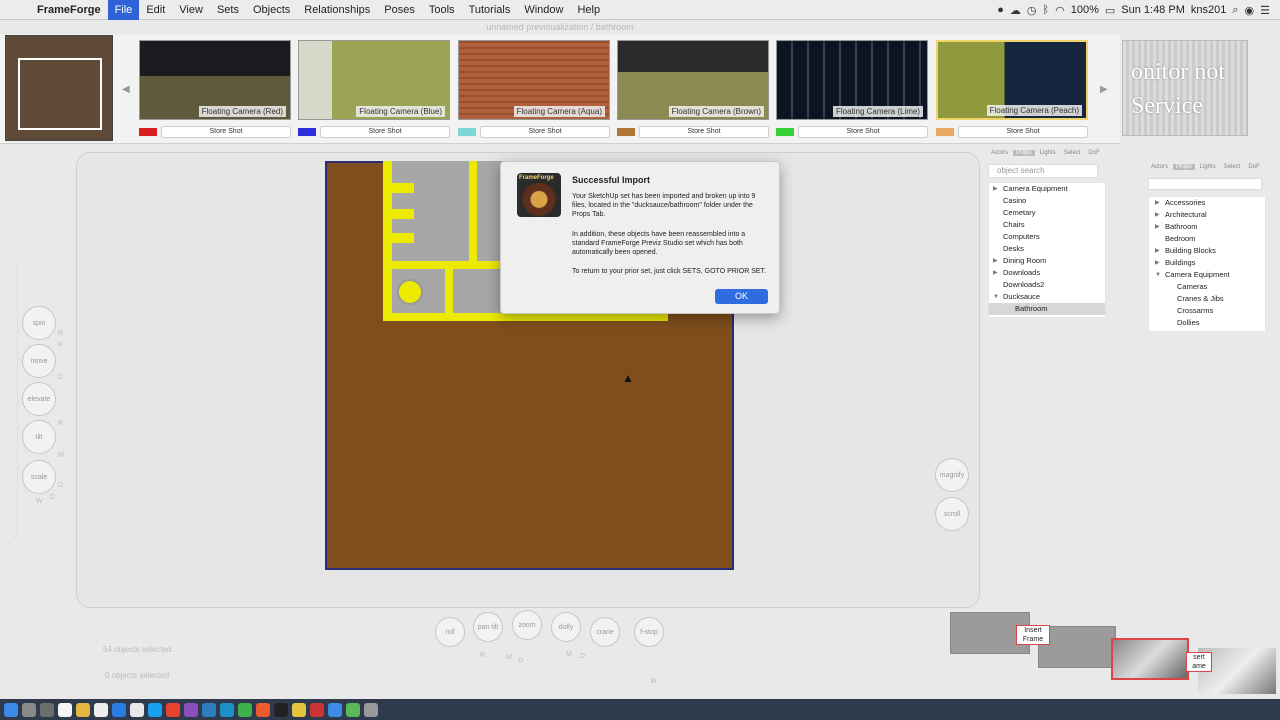 The height and width of the screenshot is (720, 1280). I want to click on calendar-icon, so click(65, 709).